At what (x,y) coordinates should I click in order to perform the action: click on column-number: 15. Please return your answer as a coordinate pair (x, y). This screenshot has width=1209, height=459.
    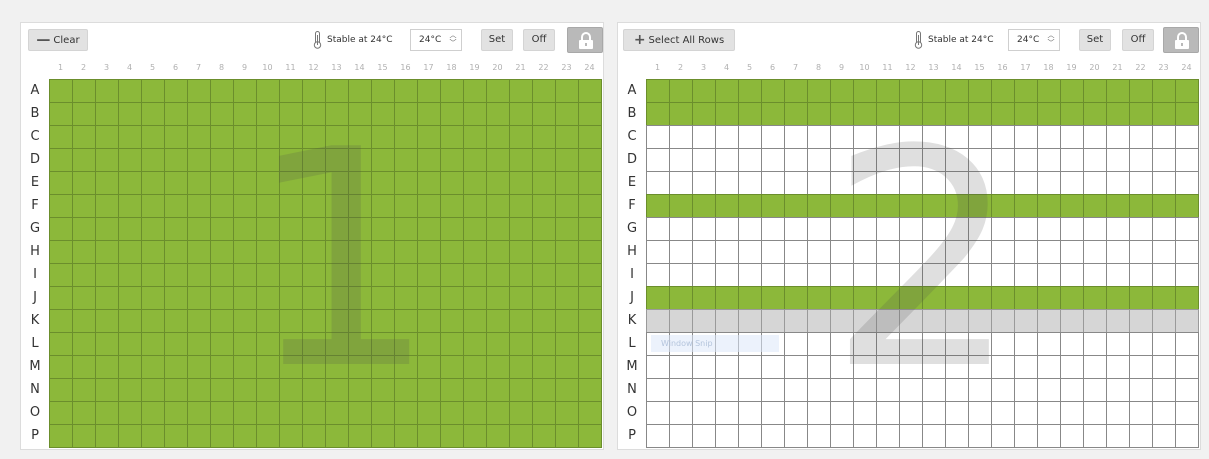
    Looking at the image, I should click on (979, 67).